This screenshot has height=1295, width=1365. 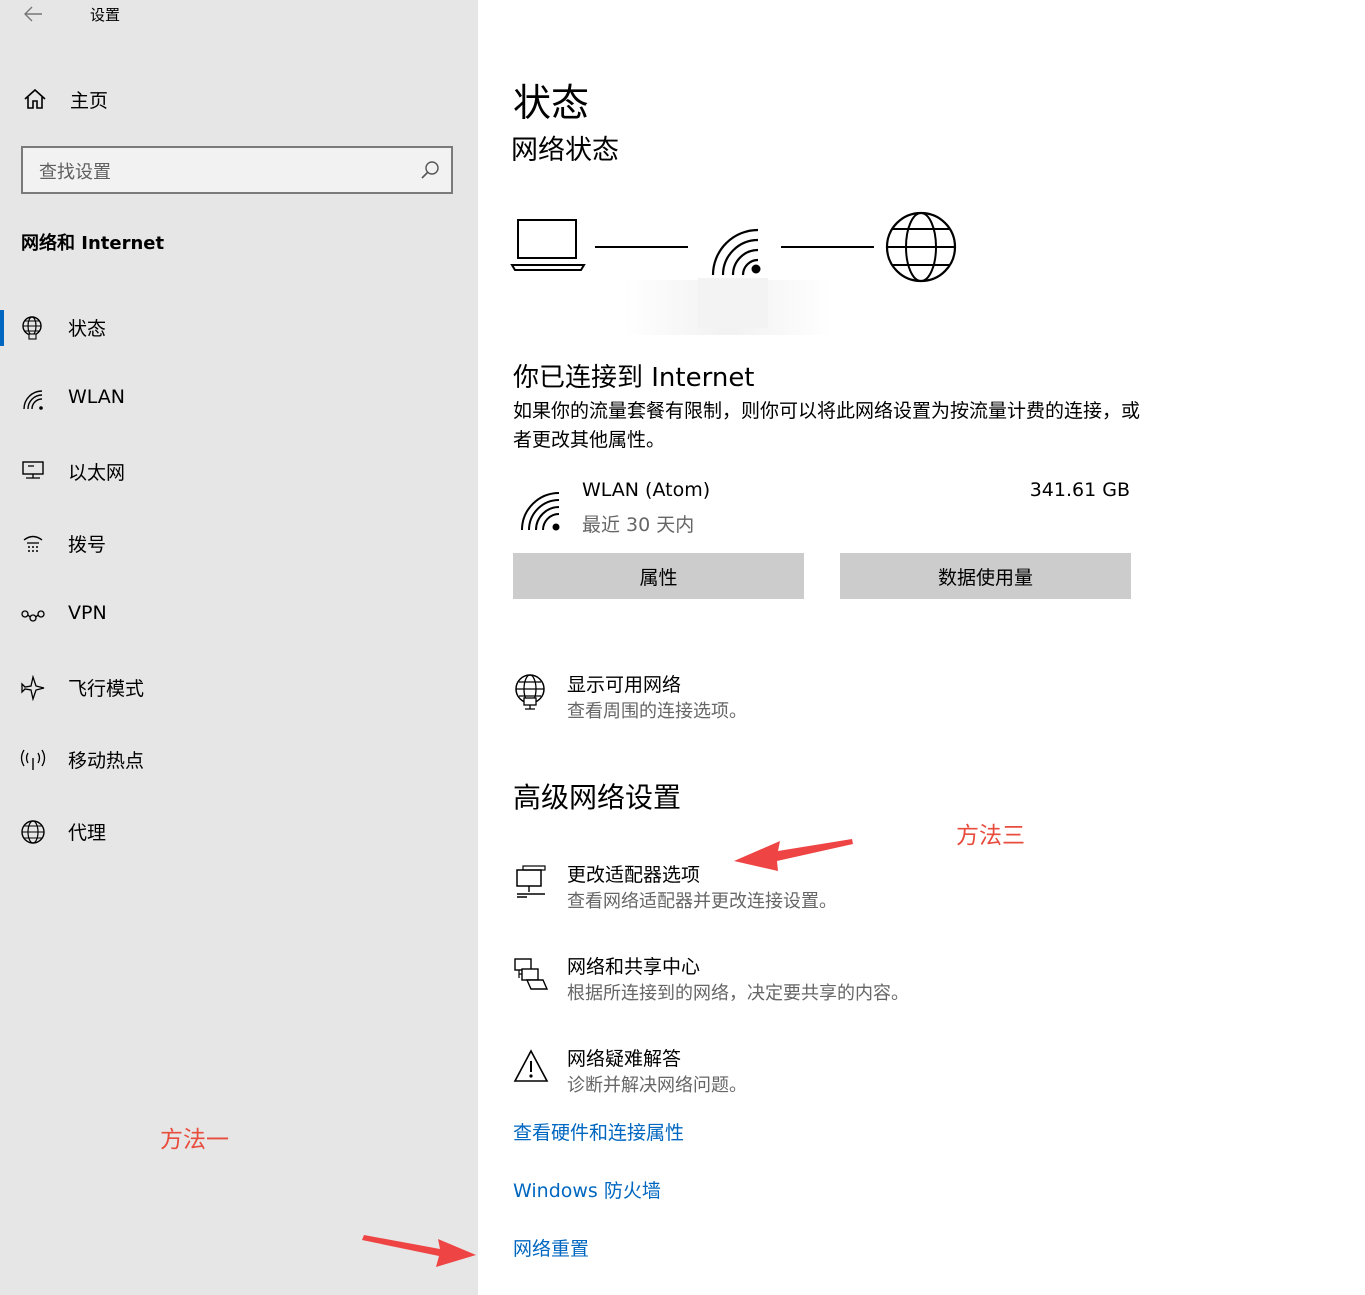 I want to click on hotspot-icon, so click(x=33, y=759).